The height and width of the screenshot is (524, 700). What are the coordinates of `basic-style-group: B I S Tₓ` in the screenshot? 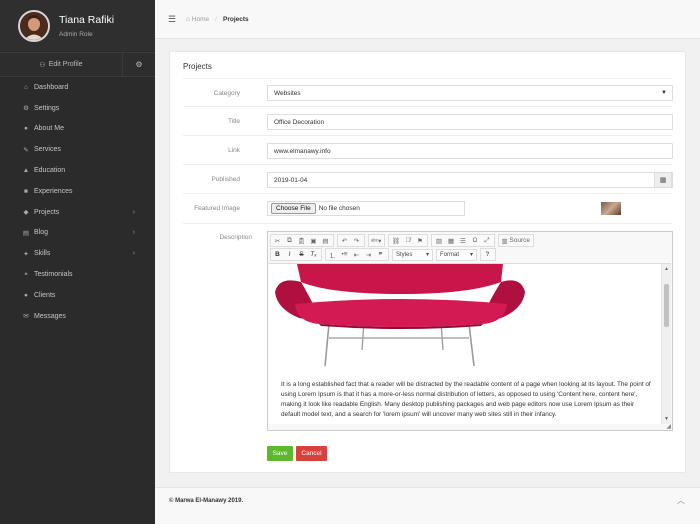 It's located at (296, 254).